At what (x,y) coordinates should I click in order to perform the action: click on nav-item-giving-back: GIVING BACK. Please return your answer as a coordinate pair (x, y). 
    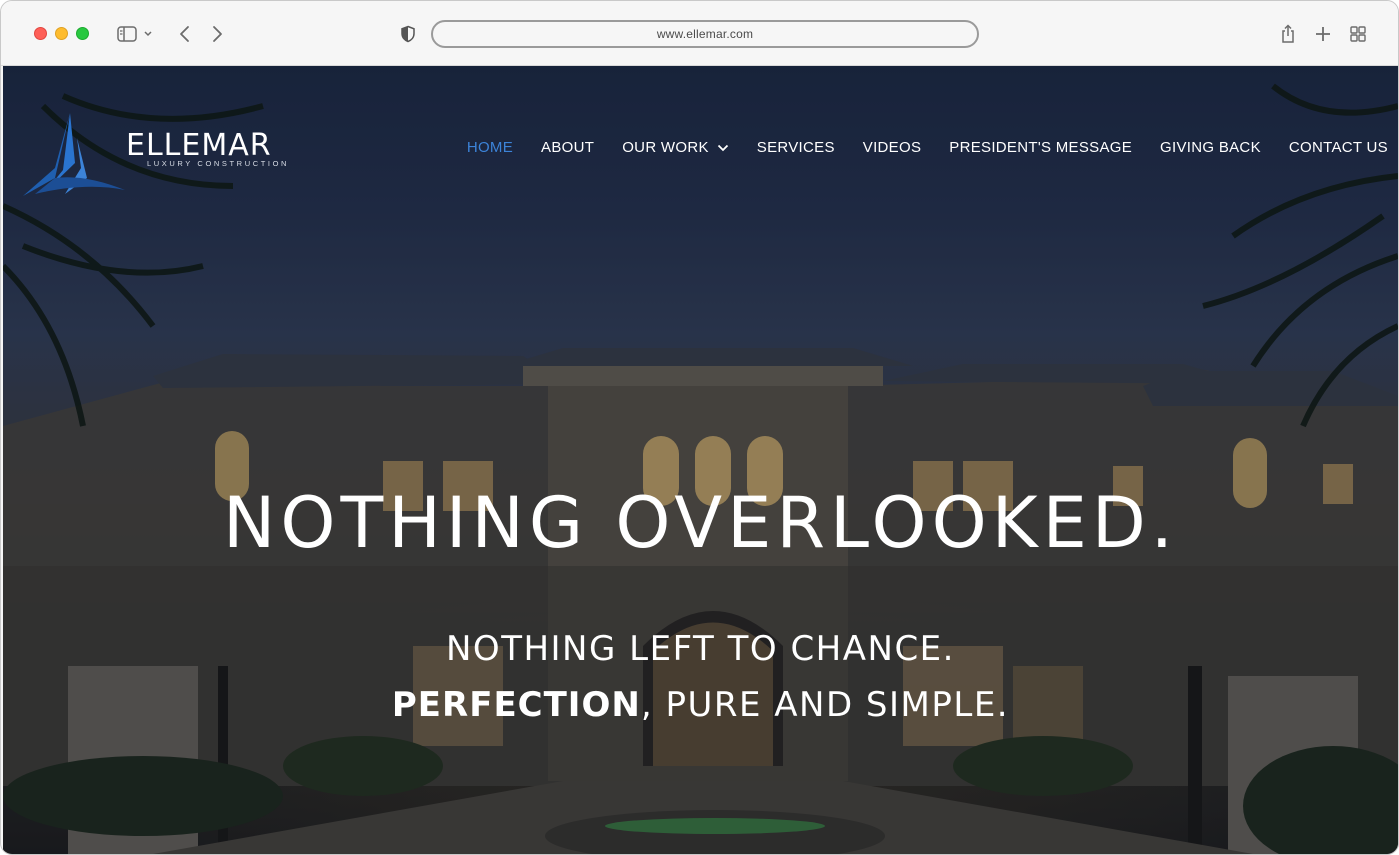
    Looking at the image, I should click on (1210, 147).